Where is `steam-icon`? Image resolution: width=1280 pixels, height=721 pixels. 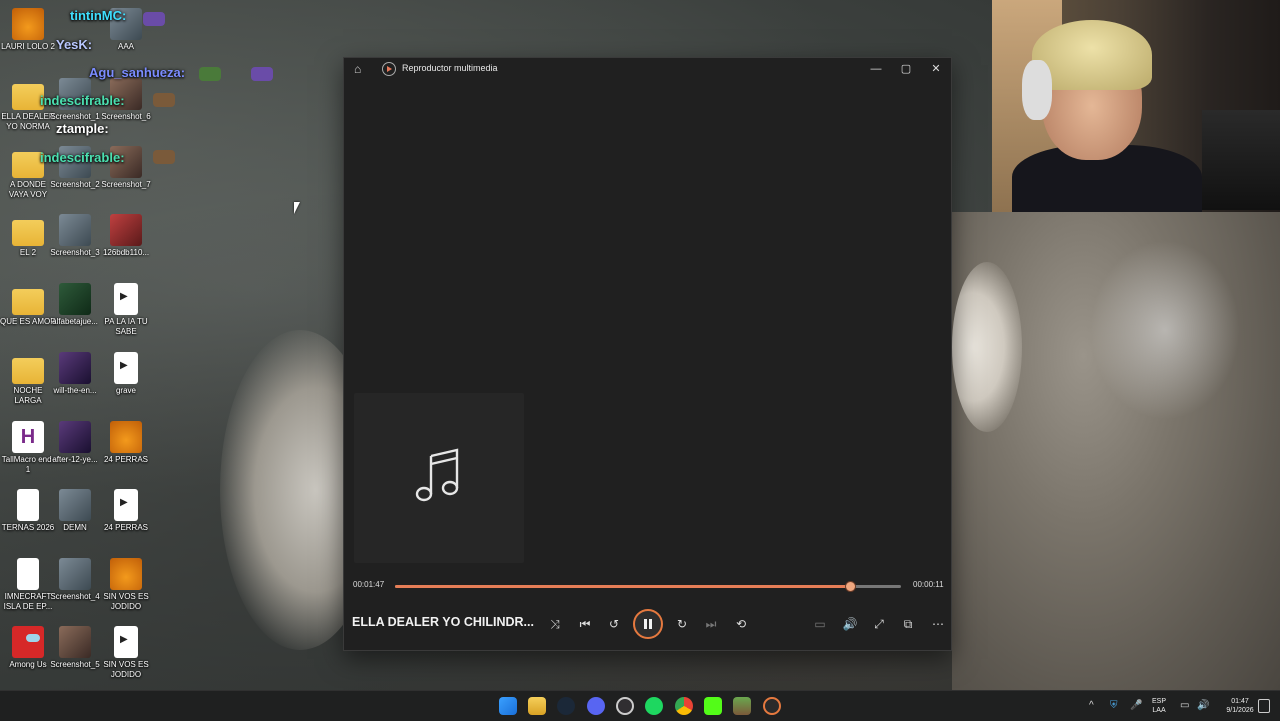 steam-icon is located at coordinates (566, 706).